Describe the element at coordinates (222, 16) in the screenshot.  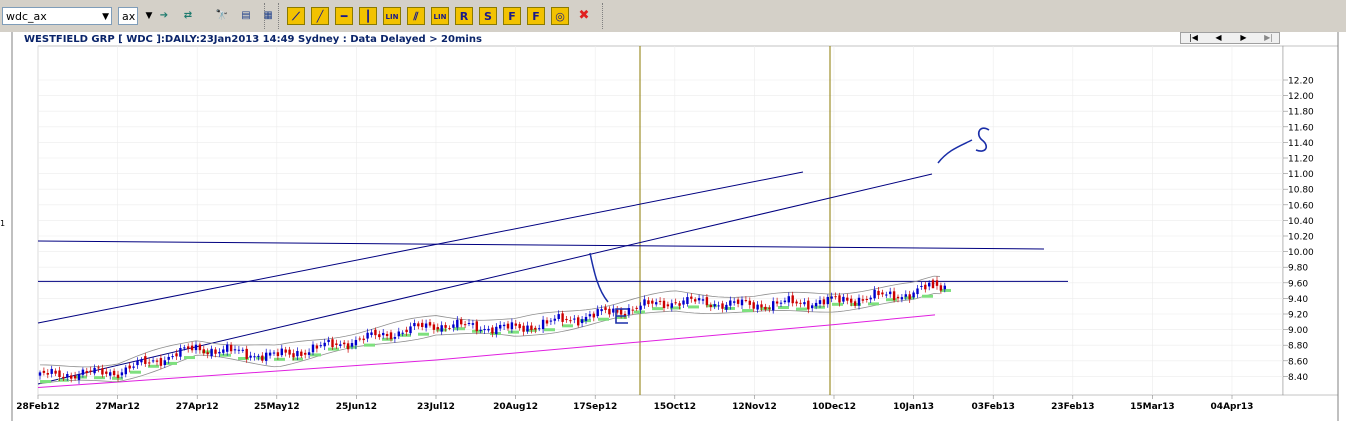
I see `find-button: 🔭` at that location.